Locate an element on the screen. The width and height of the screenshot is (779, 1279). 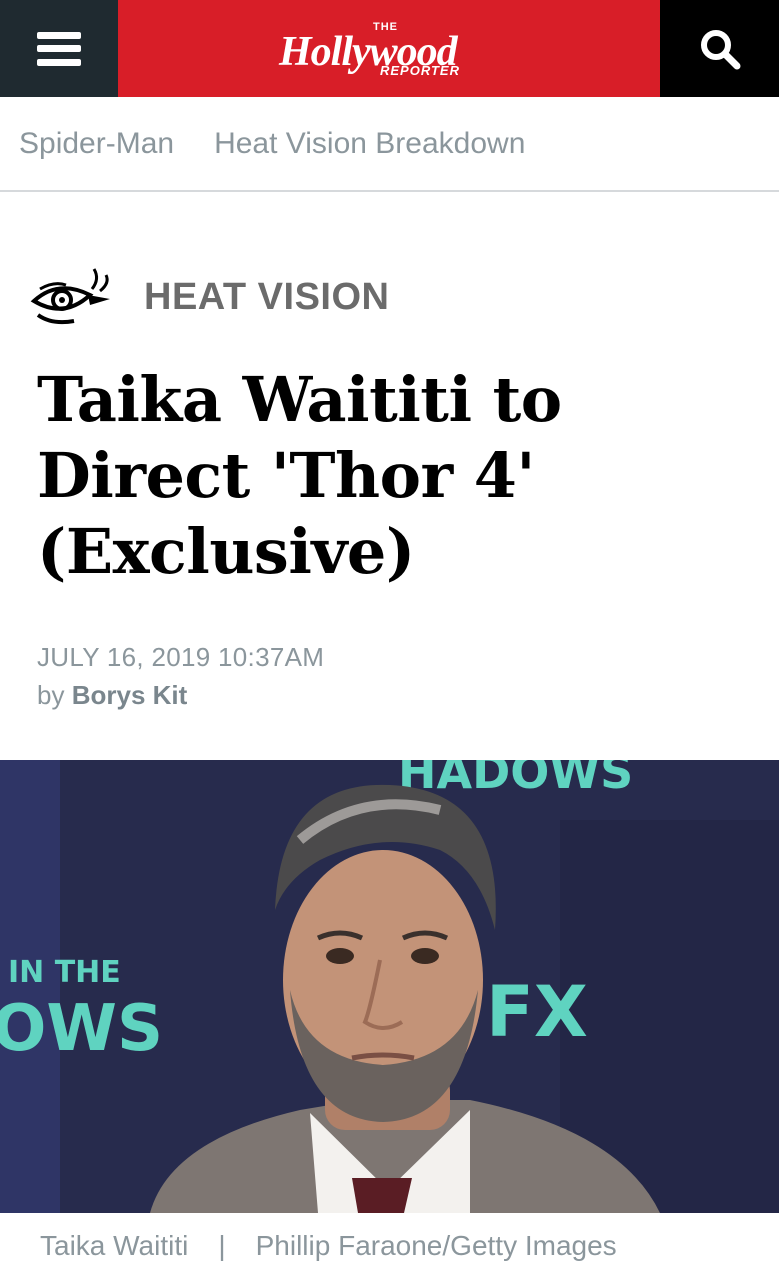
site-logo: THE Hollywood REPORTER is located at coordinates (389, 49).